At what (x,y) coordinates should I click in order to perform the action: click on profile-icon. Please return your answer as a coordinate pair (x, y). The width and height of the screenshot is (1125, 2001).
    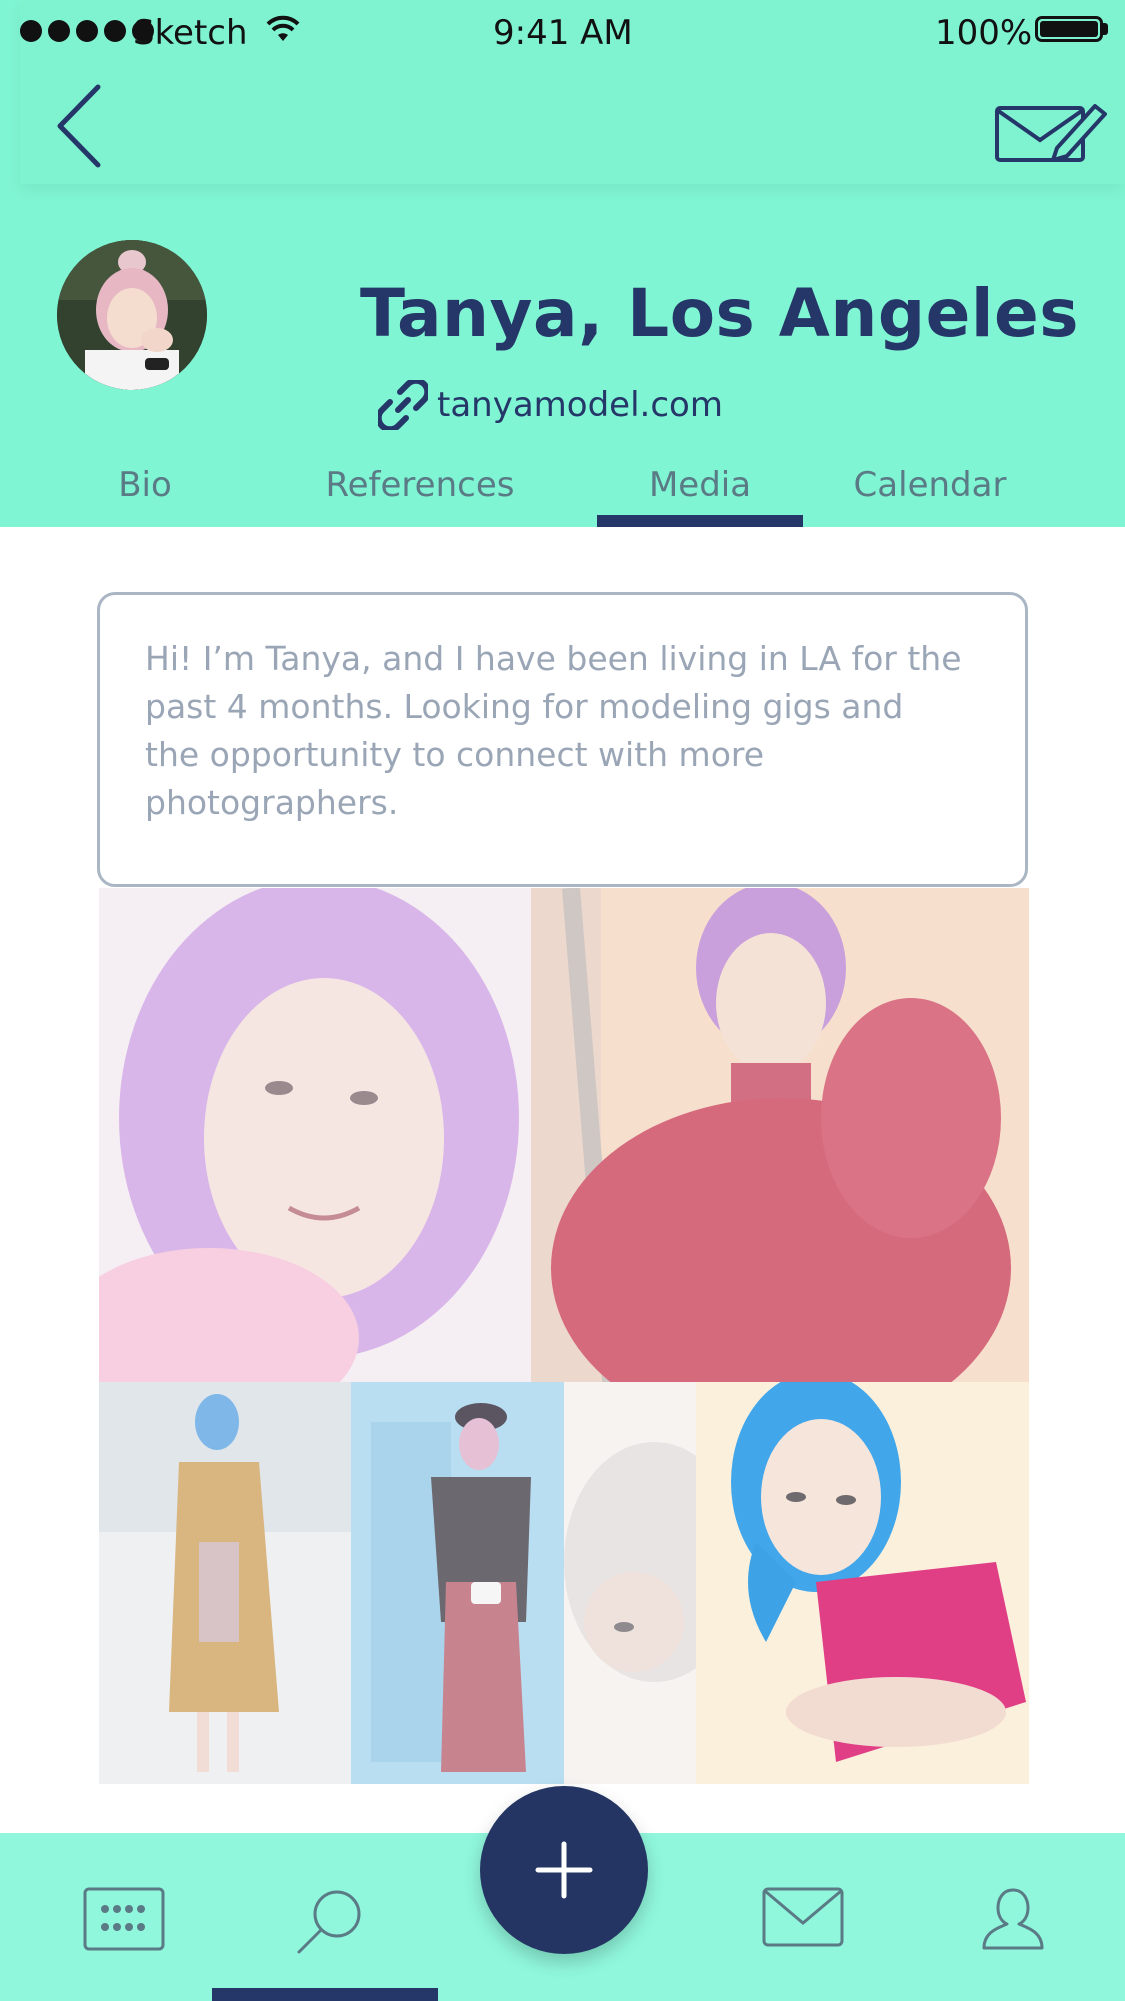
    Looking at the image, I should click on (1013, 1919).